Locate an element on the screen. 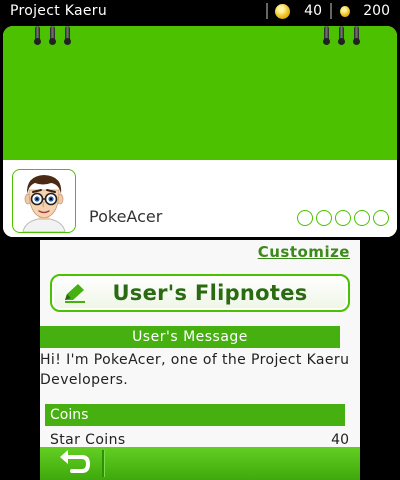  mii-avatar-icon is located at coordinates (44, 203).